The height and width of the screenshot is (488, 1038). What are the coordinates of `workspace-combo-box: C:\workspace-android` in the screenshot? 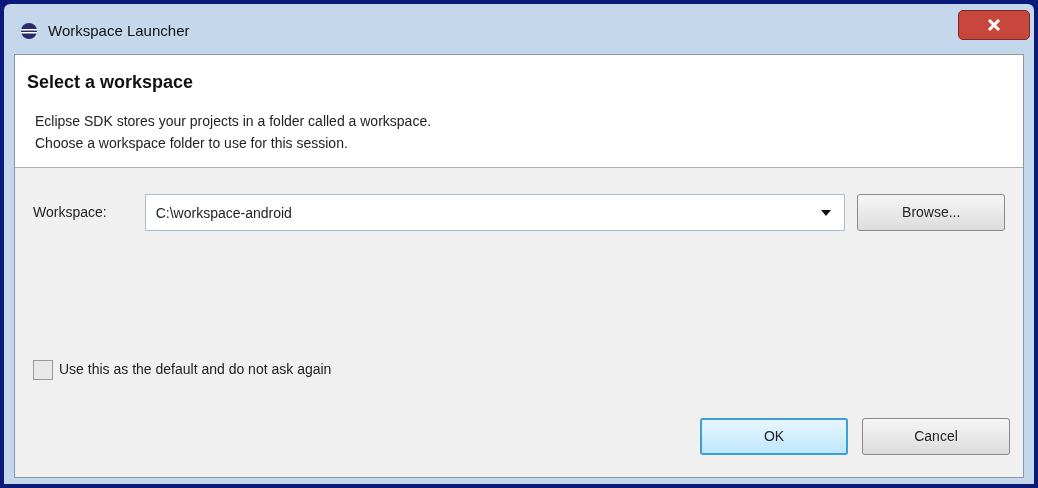 It's located at (495, 212).